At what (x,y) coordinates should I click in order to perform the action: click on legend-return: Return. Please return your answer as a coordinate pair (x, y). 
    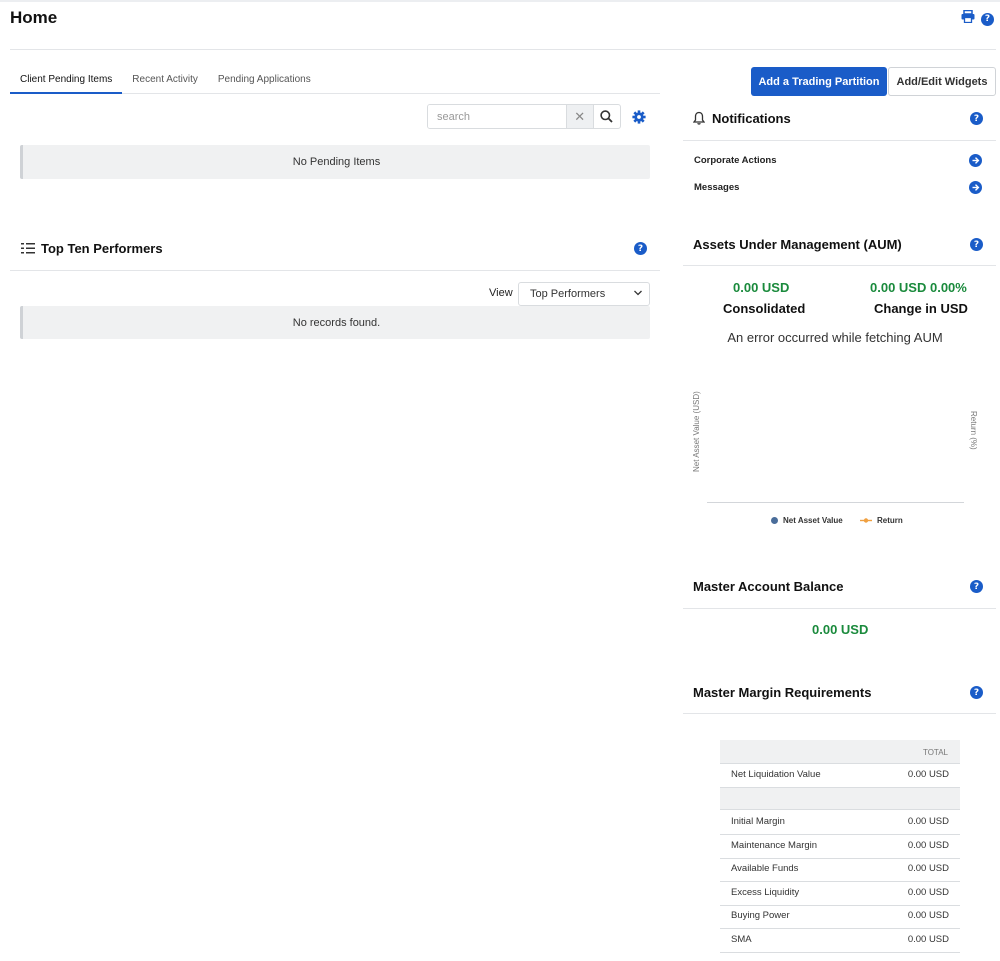
    Looking at the image, I should click on (881, 520).